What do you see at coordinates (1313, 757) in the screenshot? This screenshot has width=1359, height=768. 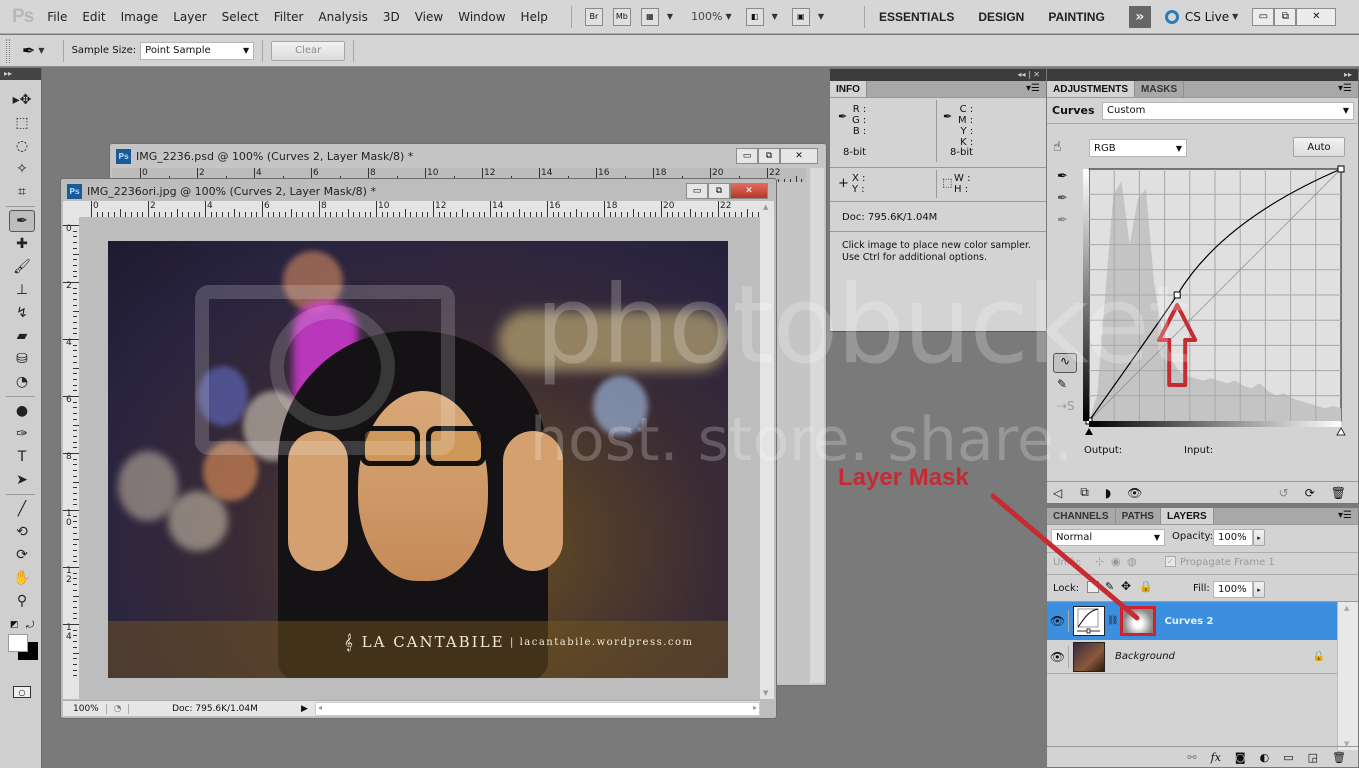 I see `new-layer-icon: ◲` at bounding box center [1313, 757].